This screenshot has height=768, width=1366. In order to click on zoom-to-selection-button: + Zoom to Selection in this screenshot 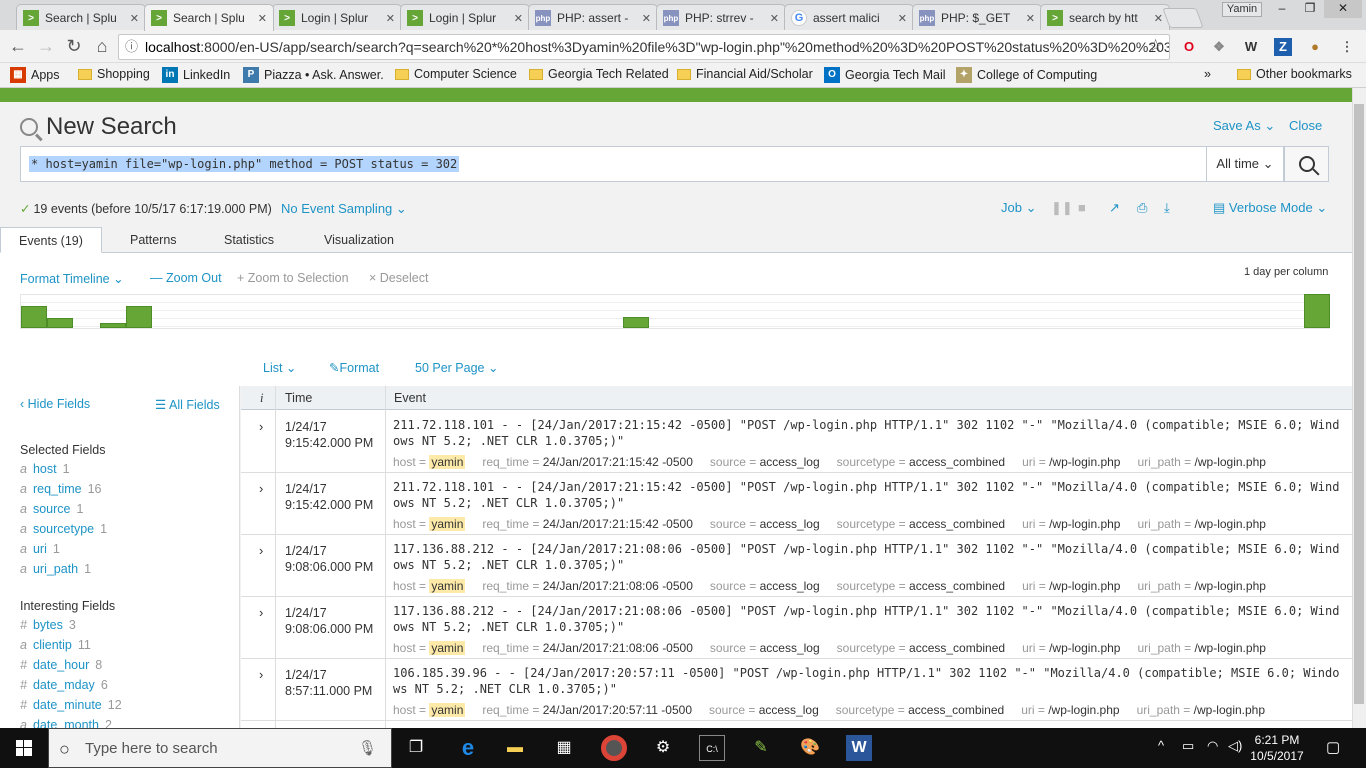, I will do `click(293, 278)`.